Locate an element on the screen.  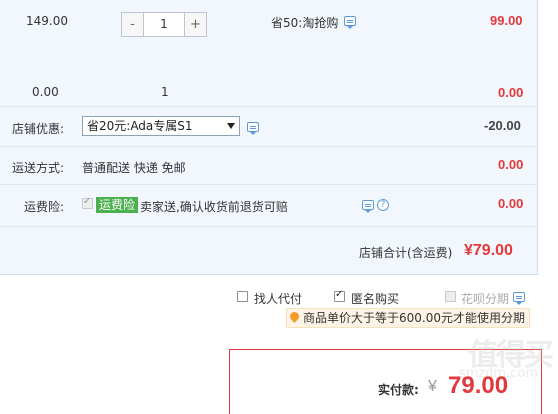
quantity-value: 1 is located at coordinates (164, 24).